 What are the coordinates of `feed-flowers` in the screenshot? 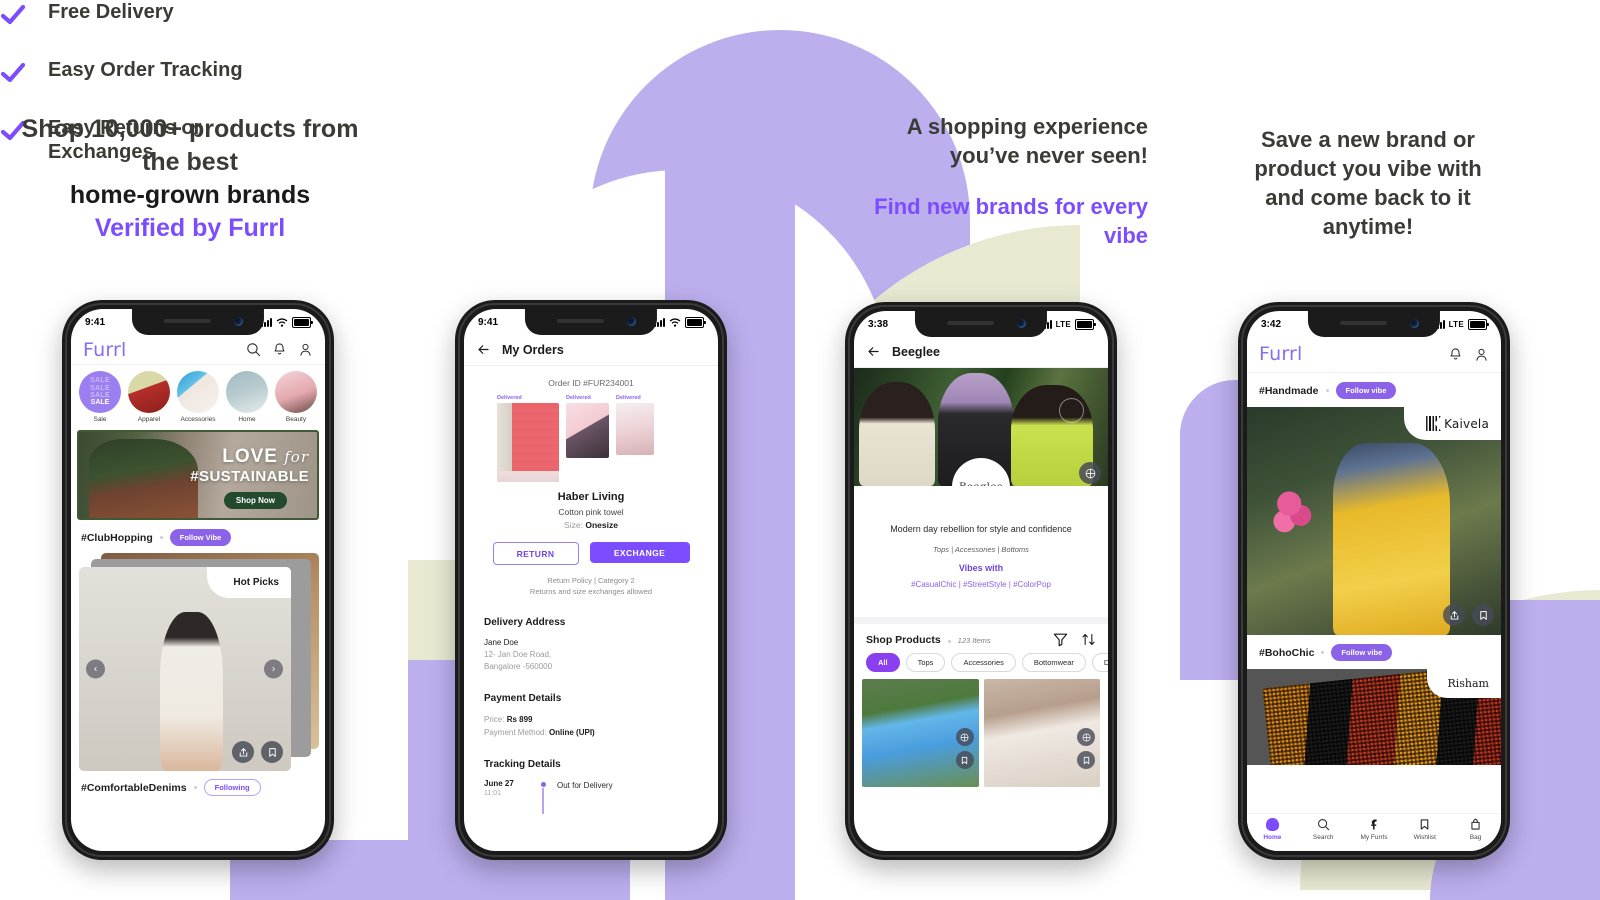 It's located at (1294, 509).